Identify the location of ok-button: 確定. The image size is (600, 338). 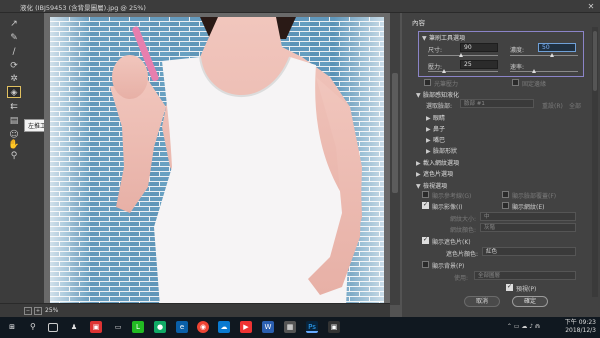
(530, 301).